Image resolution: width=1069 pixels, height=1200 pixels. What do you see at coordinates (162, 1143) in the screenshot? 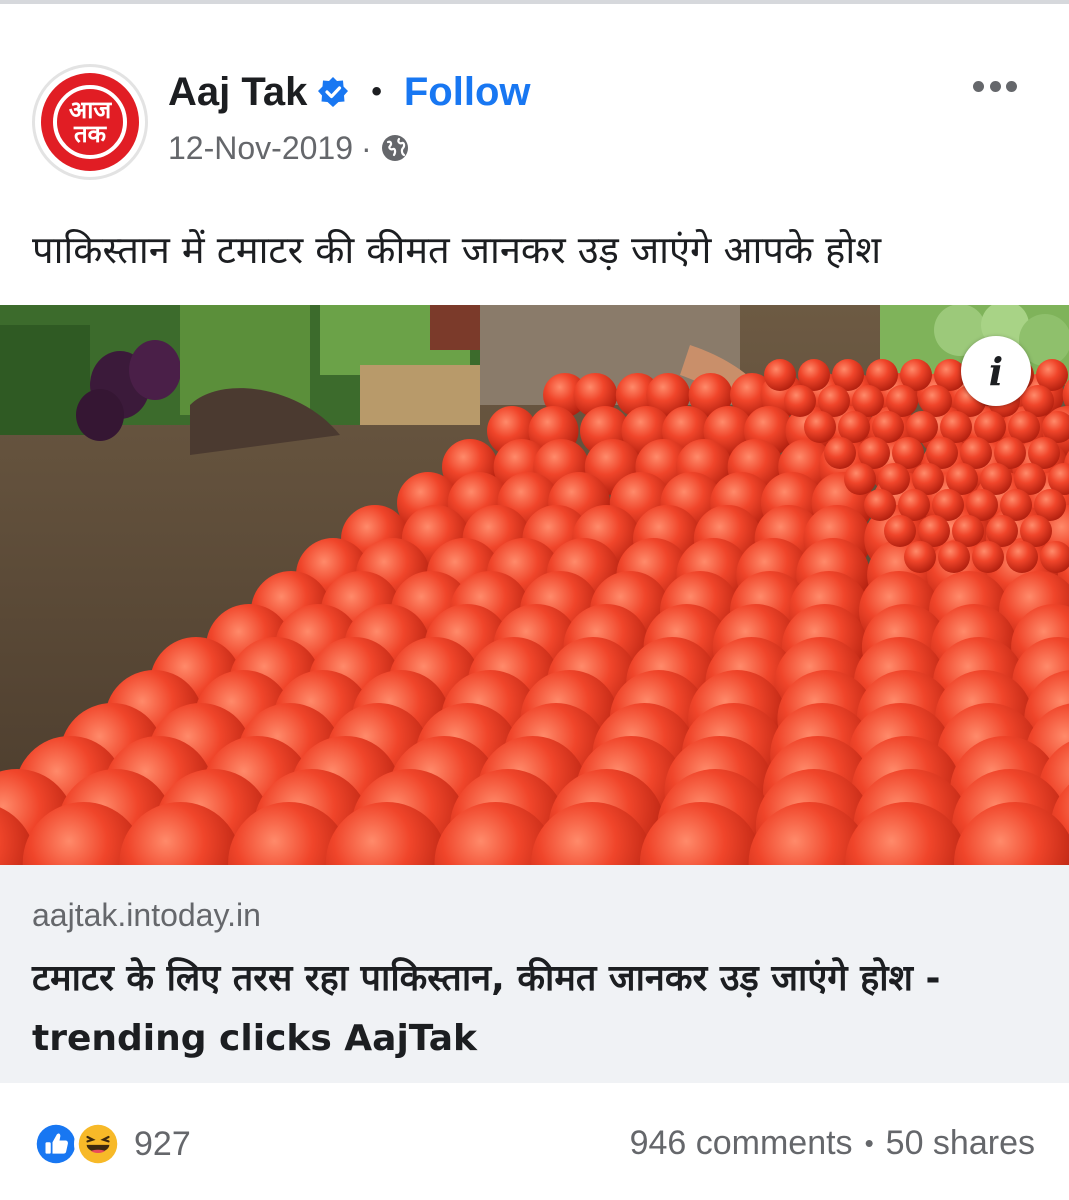
I see `reaction-count: 927` at bounding box center [162, 1143].